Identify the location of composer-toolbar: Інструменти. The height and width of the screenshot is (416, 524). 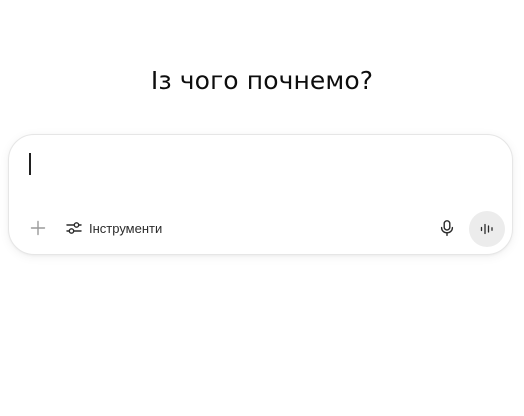
(260, 229).